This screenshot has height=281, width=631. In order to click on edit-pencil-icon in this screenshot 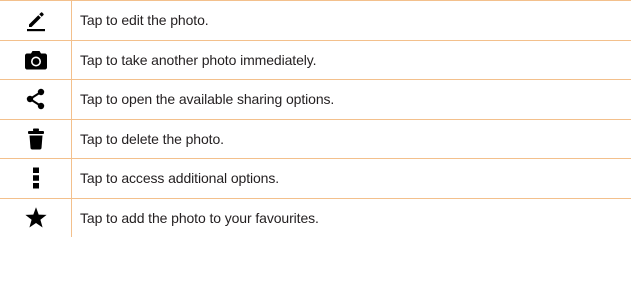, I will do `click(36, 20)`.